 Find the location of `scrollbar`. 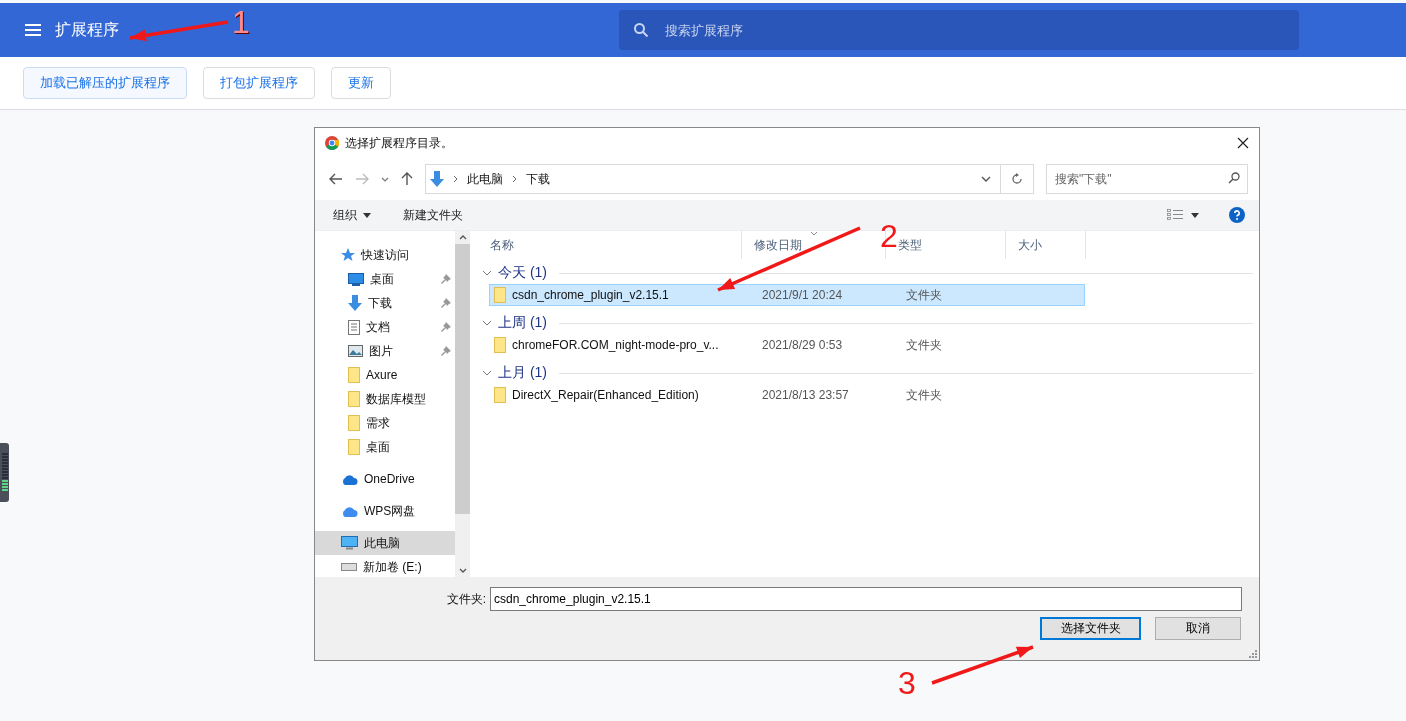

scrollbar is located at coordinates (462, 404).